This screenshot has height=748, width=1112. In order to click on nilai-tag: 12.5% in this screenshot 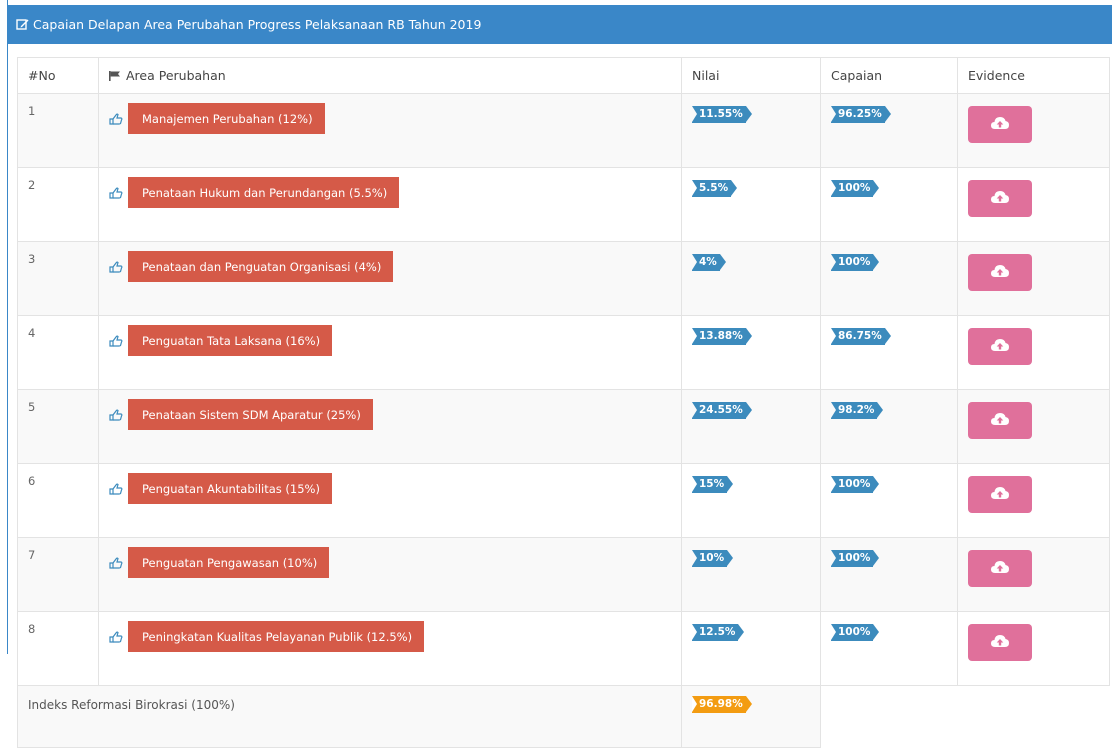, I will do `click(718, 632)`.